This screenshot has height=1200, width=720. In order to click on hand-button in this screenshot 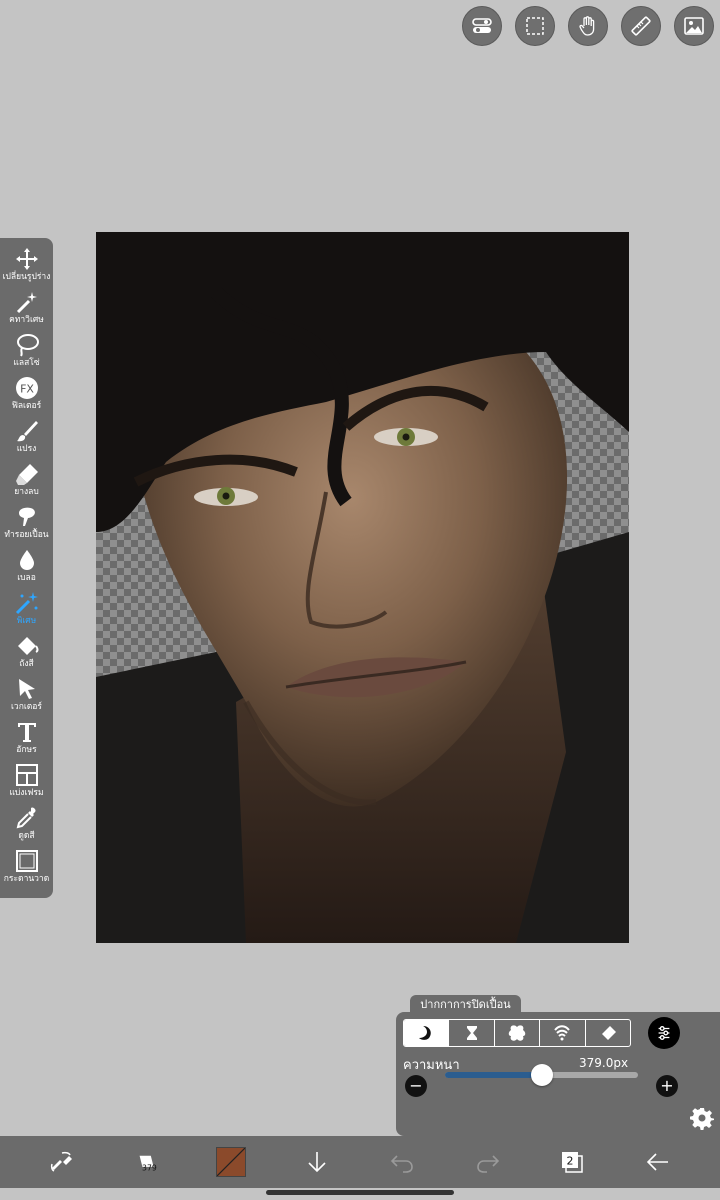, I will do `click(588, 26)`.